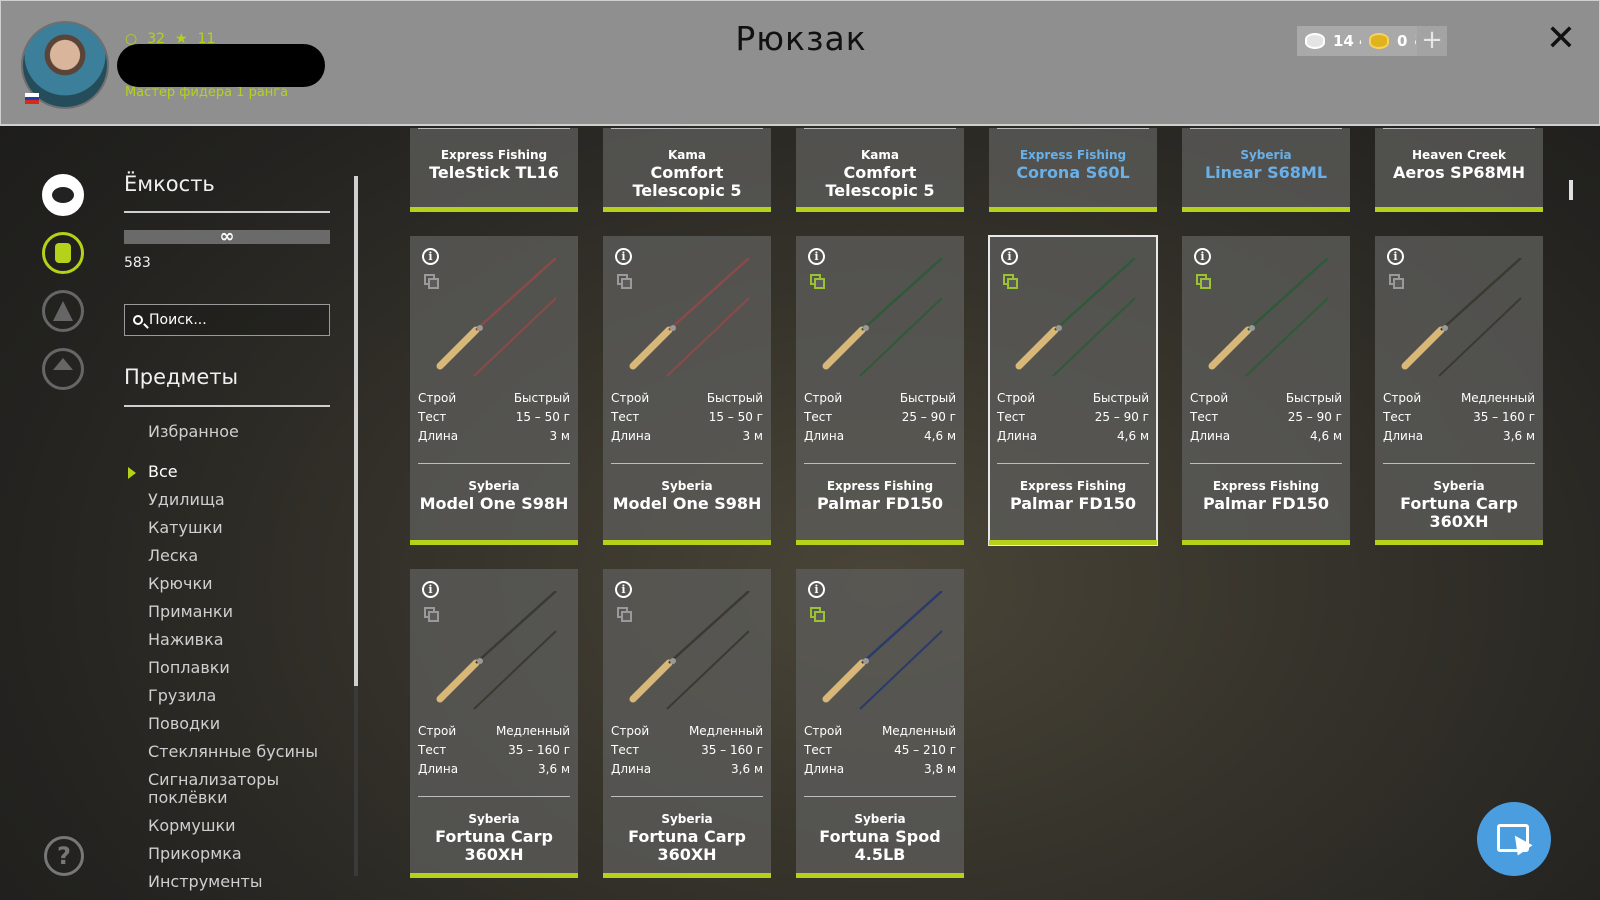 This screenshot has width=1600, height=900. Describe the element at coordinates (687, 750) in the screenshot. I see `spec-row: Тест 35 – 160 г` at that location.